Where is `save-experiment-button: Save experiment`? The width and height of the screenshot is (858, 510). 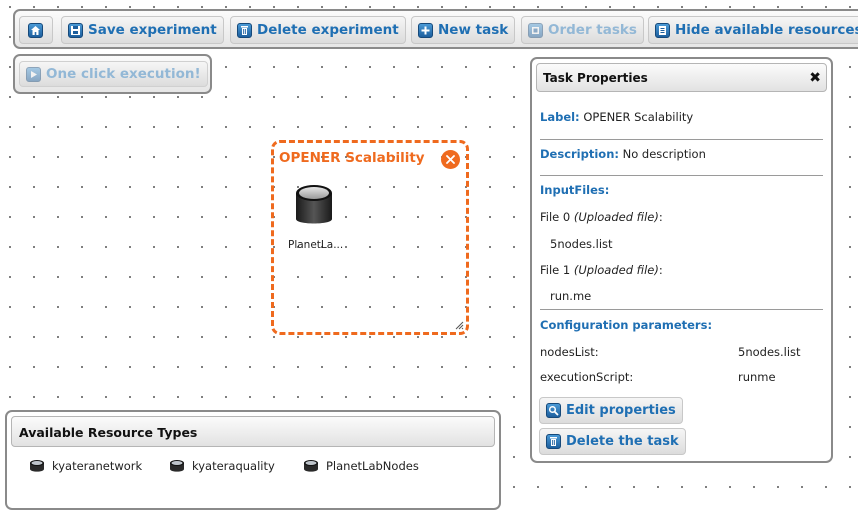
save-experiment-button: Save experiment is located at coordinates (142, 30).